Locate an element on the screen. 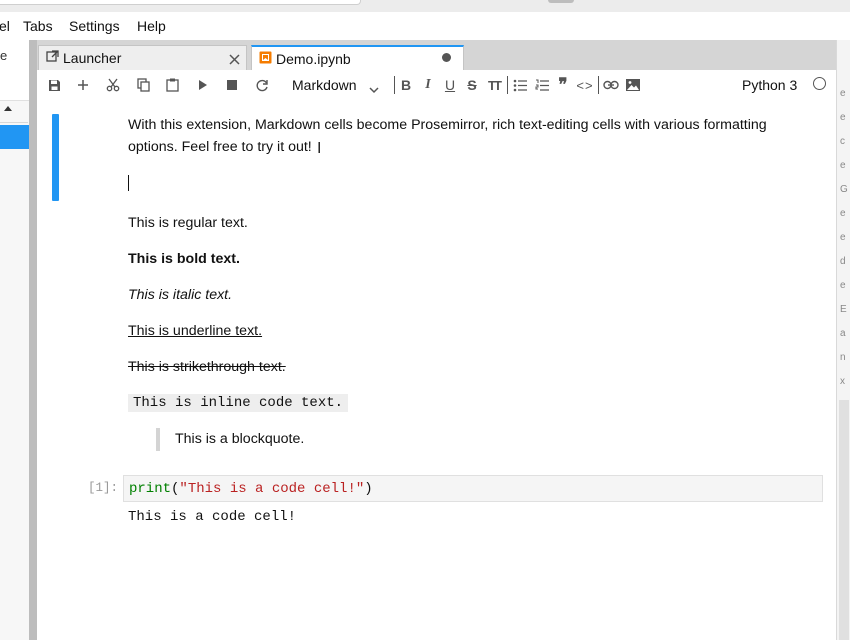 The image size is (850, 640). add-cell-icon is located at coordinates (83, 85).